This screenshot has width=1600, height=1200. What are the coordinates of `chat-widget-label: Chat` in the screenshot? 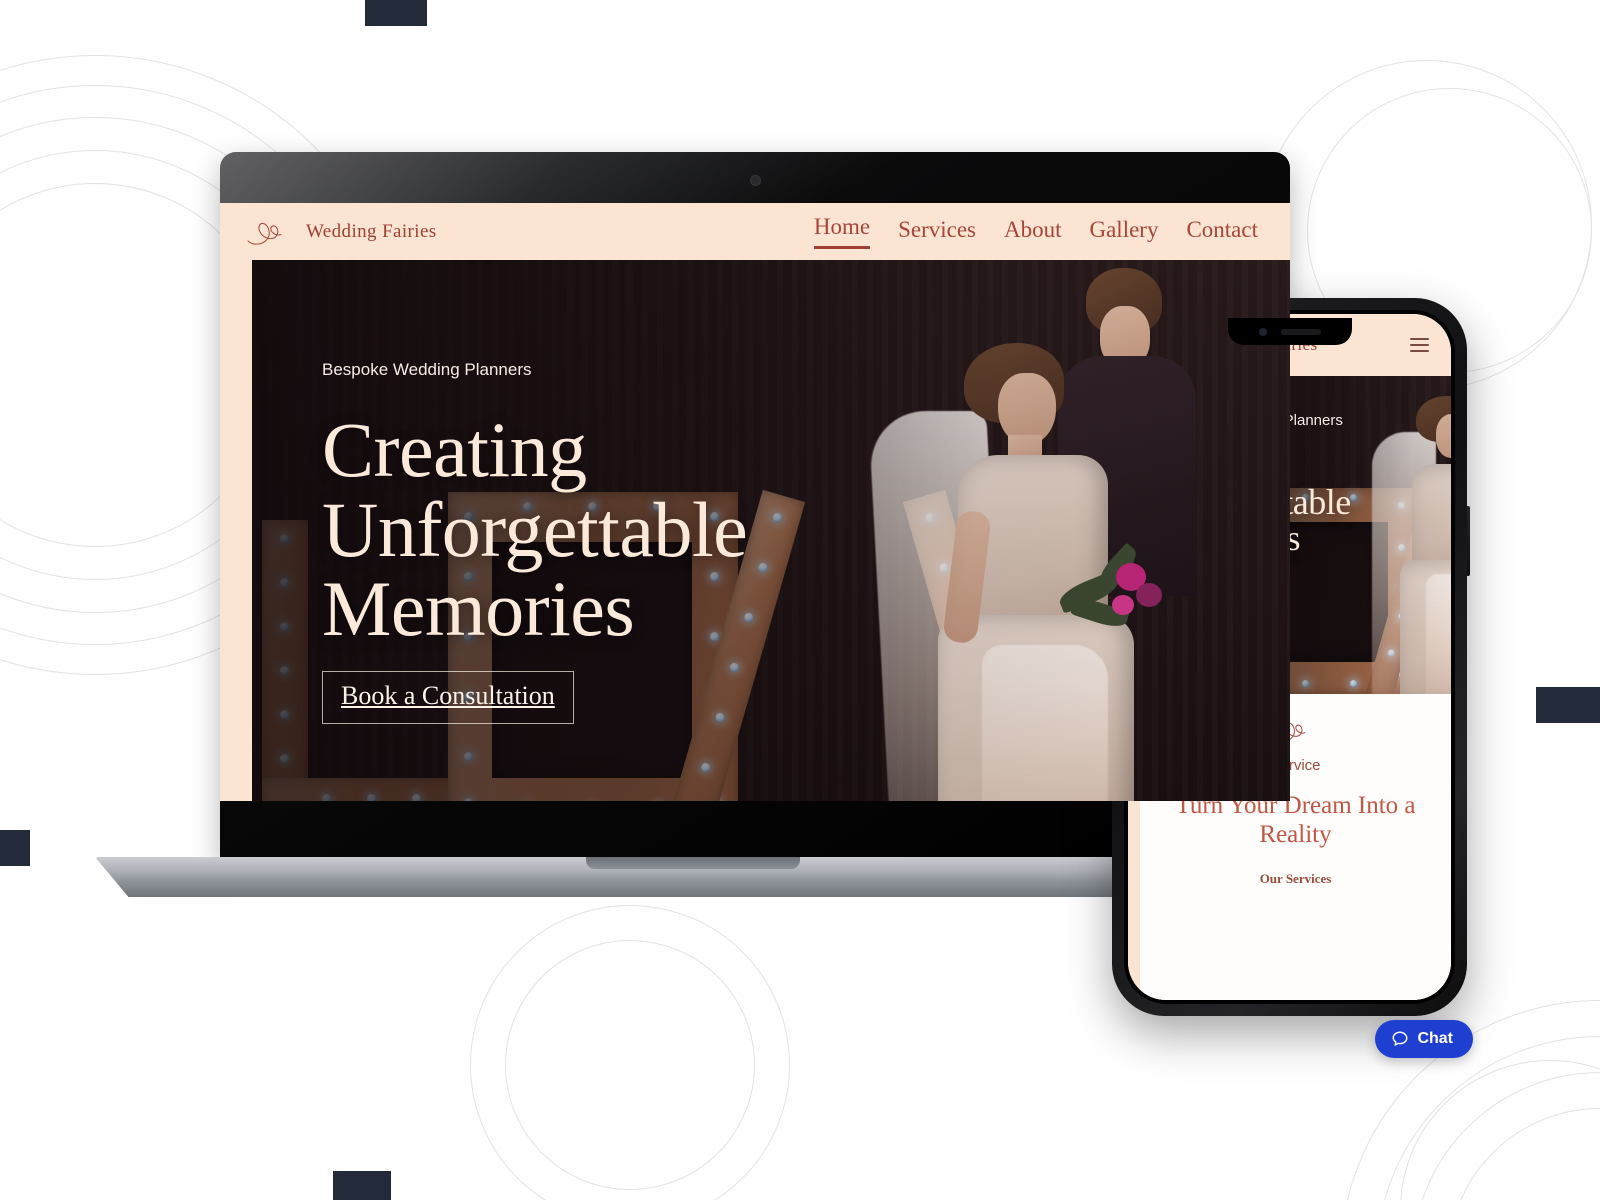 It's located at (1435, 1038).